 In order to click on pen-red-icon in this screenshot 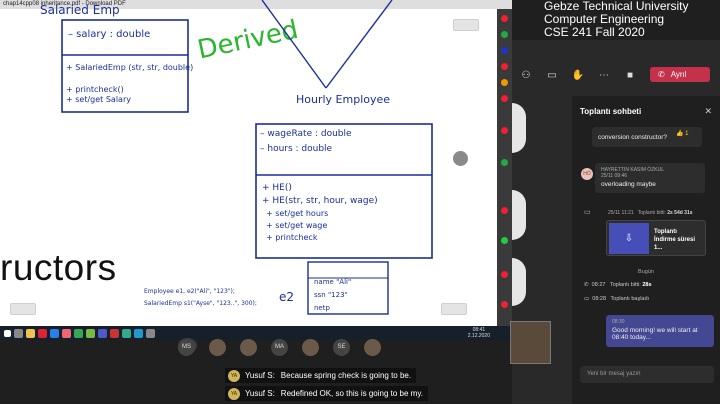, I will do `click(504, 18)`.